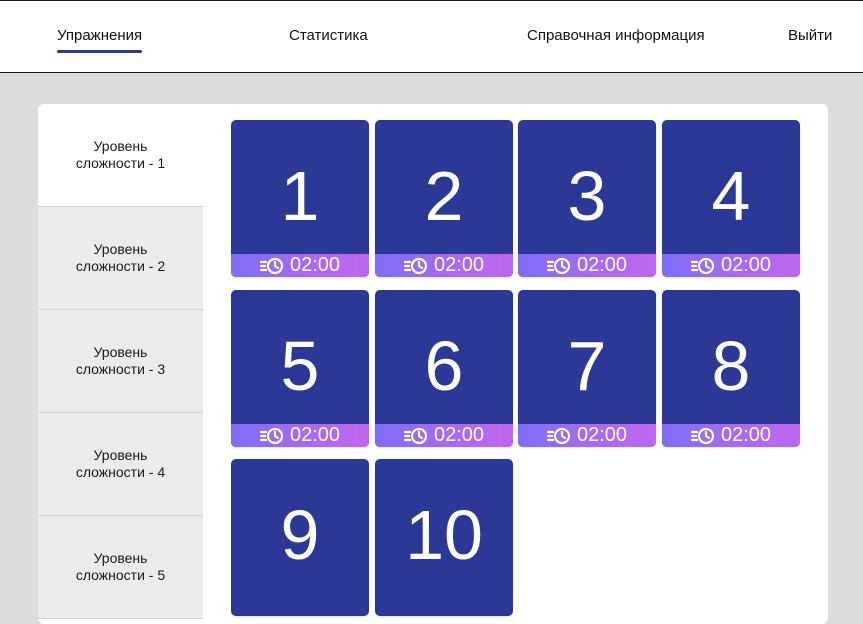 Image resolution: width=863 pixels, height=624 pixels. Describe the element at coordinates (300, 535) in the screenshot. I see `exercise-number: 9` at that location.